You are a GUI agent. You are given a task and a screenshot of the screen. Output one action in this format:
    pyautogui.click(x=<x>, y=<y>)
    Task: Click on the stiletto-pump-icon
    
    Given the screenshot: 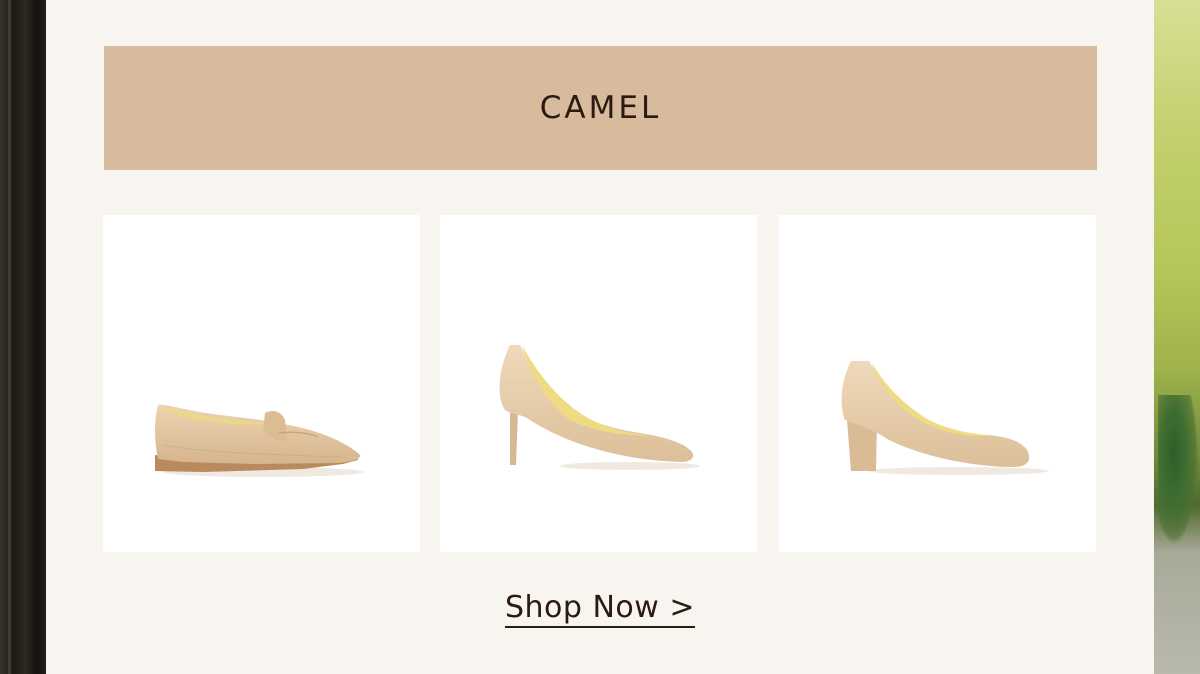 What is the action you would take?
    pyautogui.click(x=599, y=407)
    